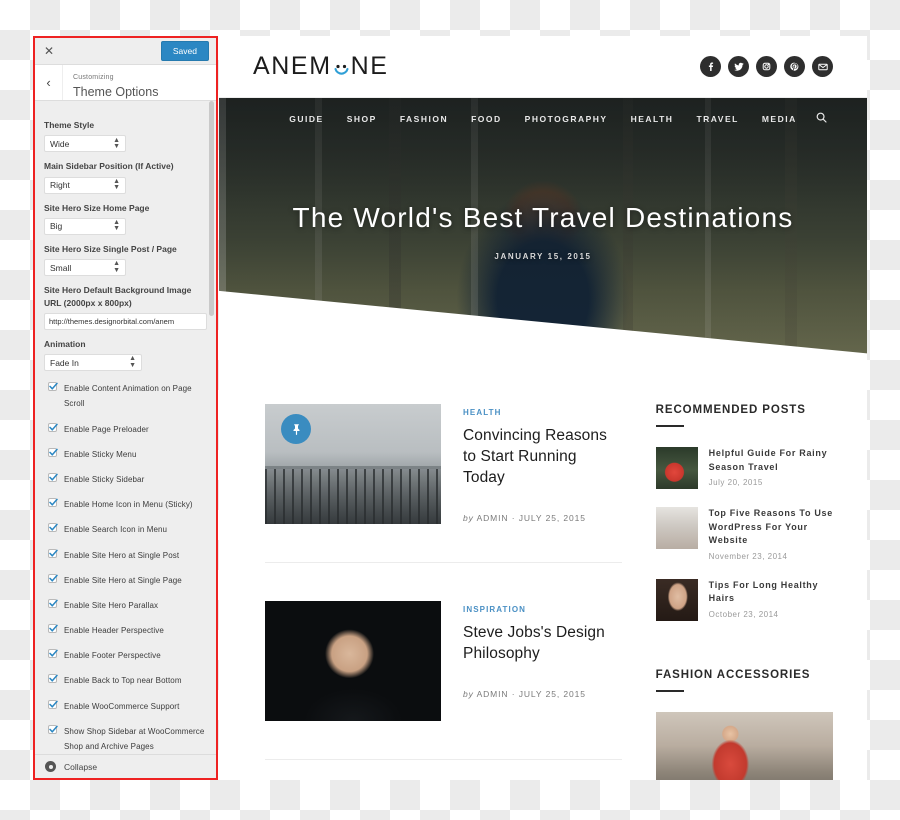  I want to click on nav-item: PHOTOGRAPHY, so click(566, 119).